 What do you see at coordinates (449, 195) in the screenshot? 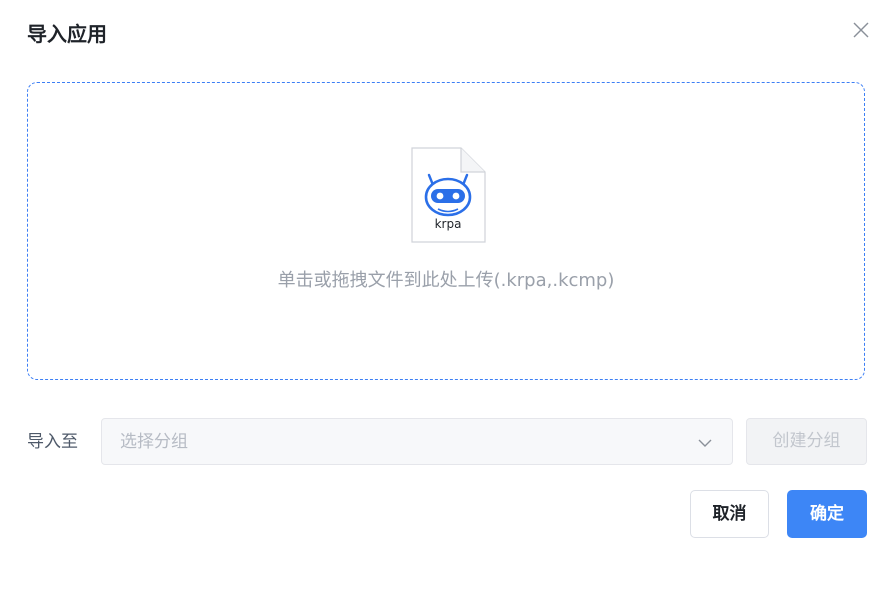
I see `krpa-file-icon: krpa` at bounding box center [449, 195].